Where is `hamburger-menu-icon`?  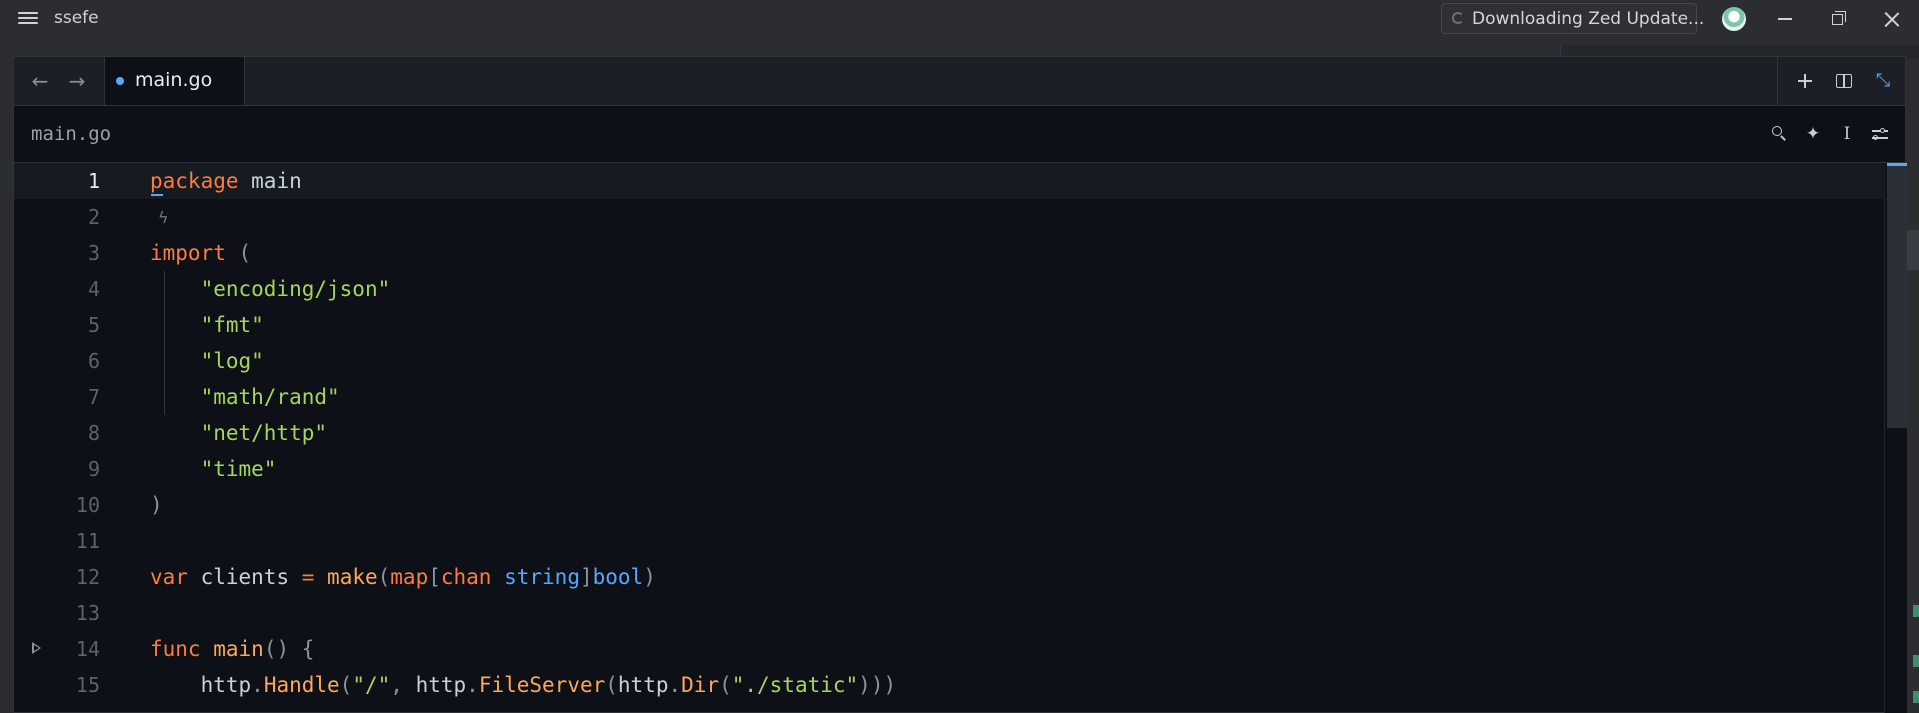 hamburger-menu-icon is located at coordinates (28, 19).